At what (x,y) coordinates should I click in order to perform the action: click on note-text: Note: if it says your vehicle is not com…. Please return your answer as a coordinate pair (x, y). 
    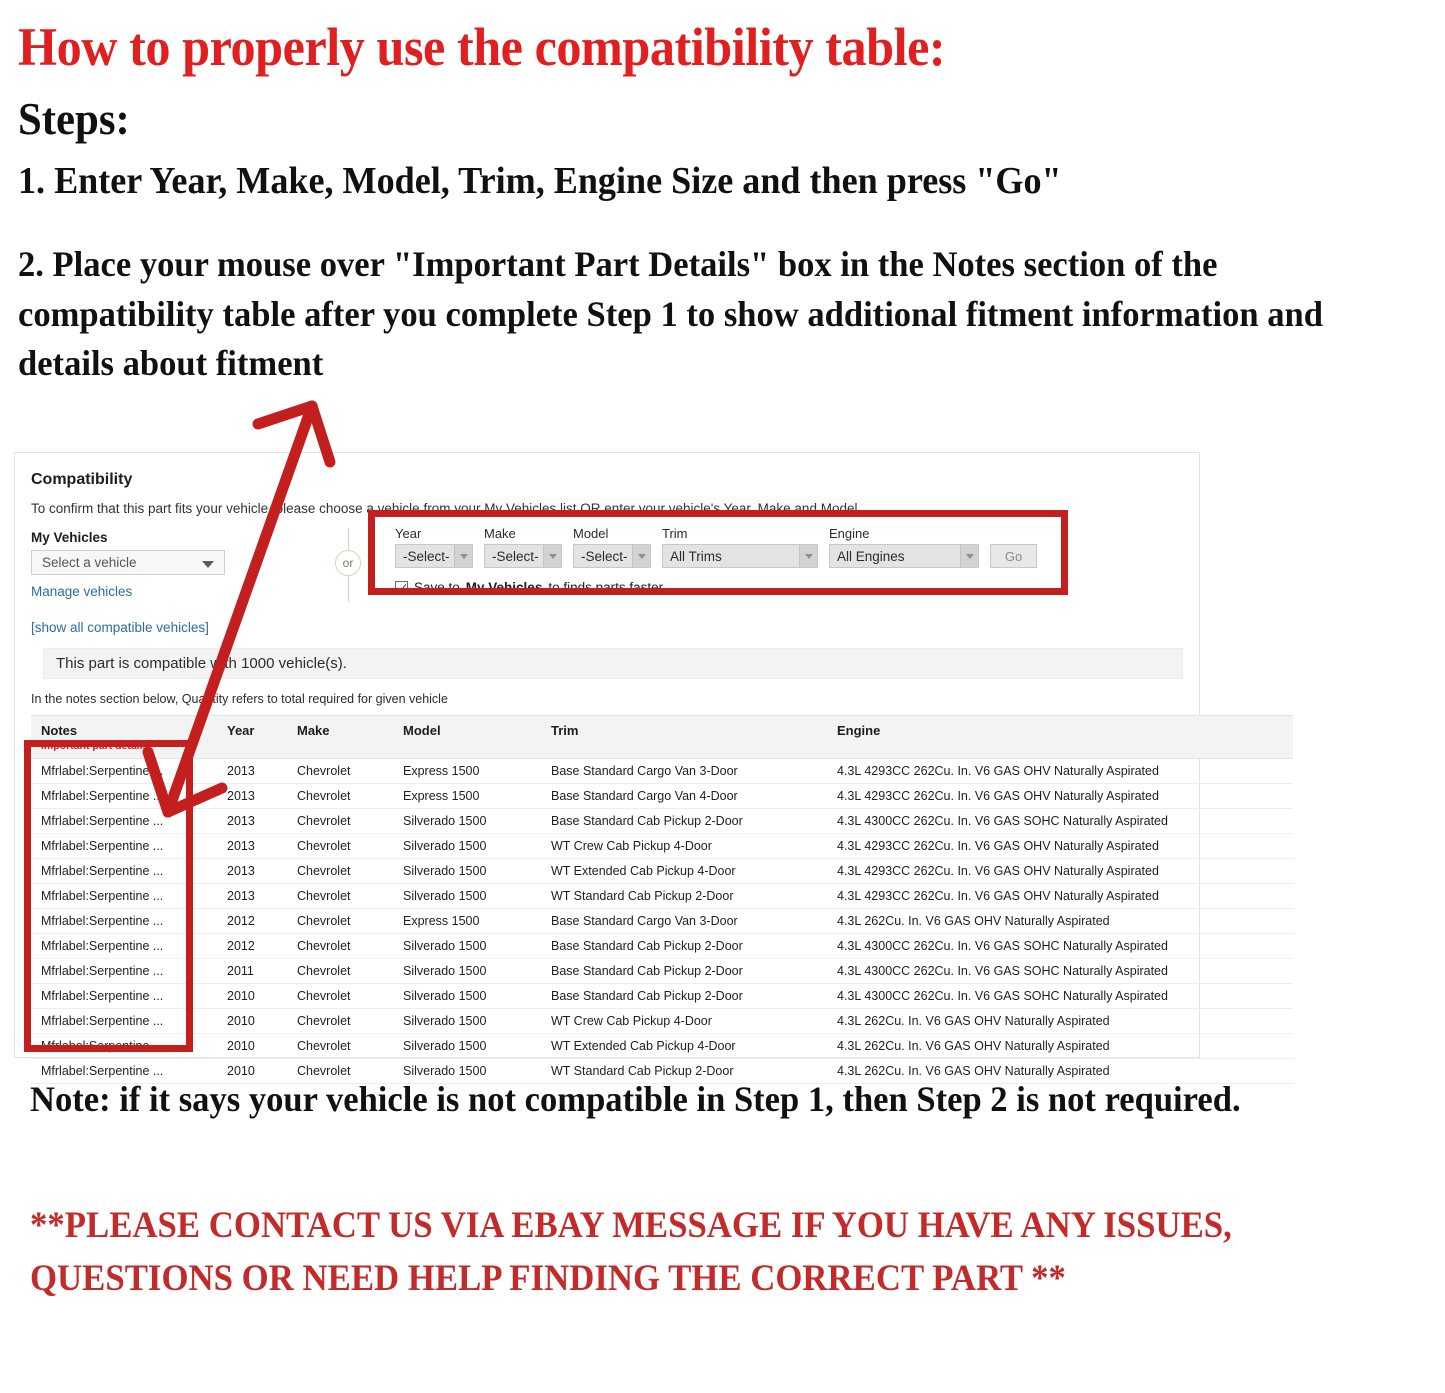
    Looking at the image, I should click on (635, 1099).